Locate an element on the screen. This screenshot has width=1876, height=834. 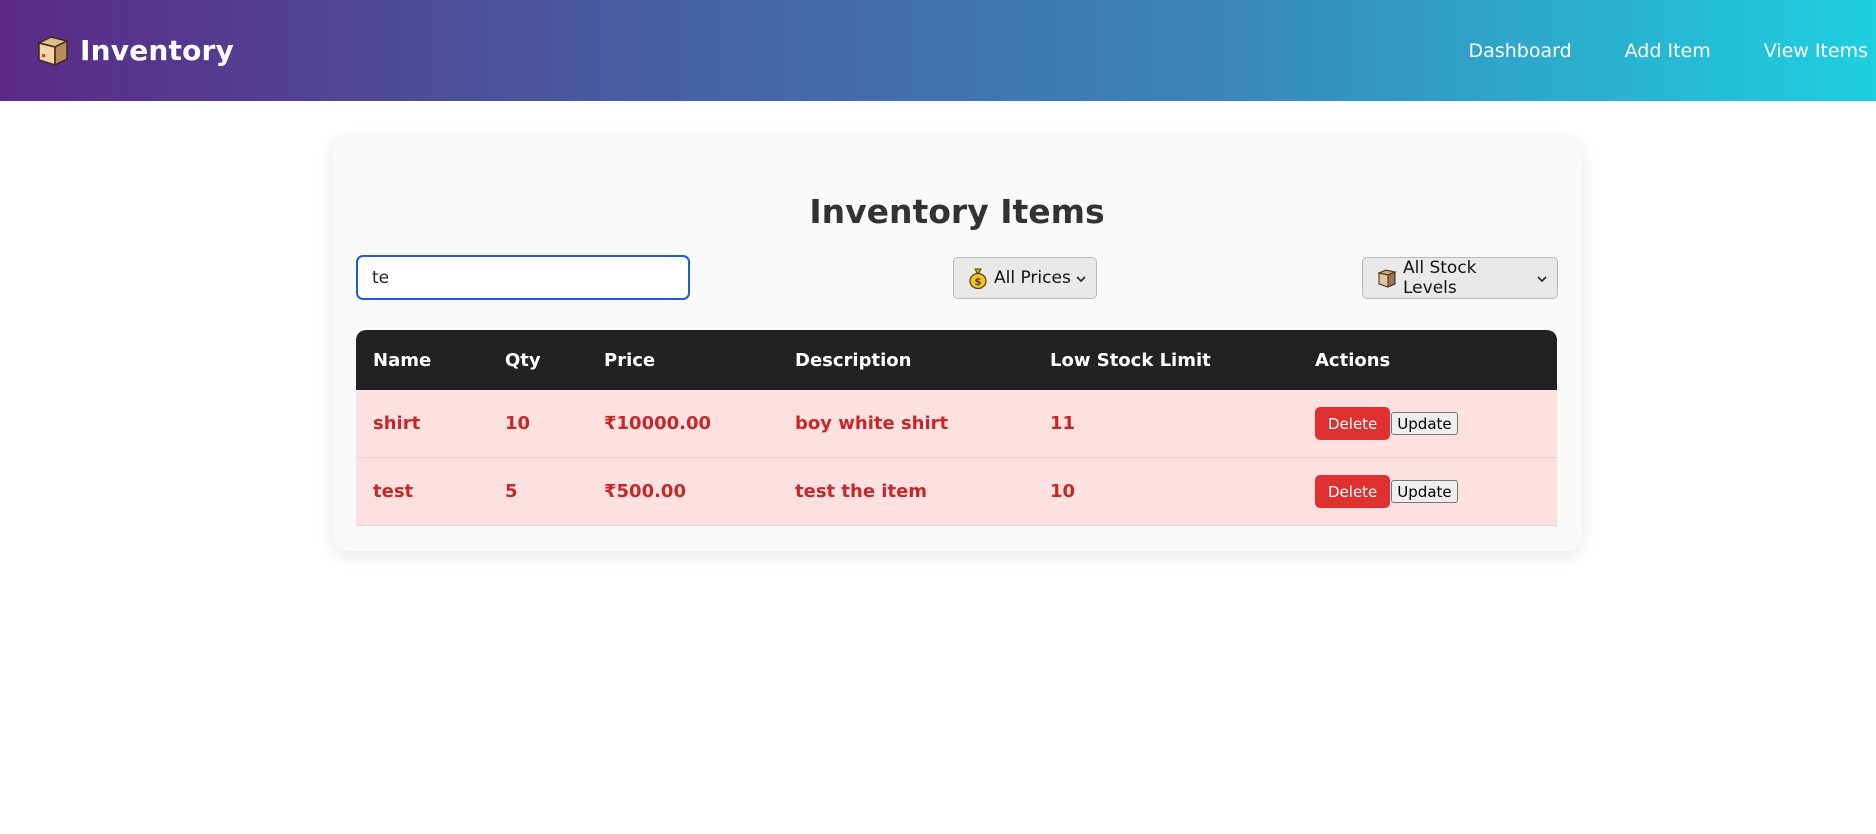
column-header-price: Price is located at coordinates (682, 360).